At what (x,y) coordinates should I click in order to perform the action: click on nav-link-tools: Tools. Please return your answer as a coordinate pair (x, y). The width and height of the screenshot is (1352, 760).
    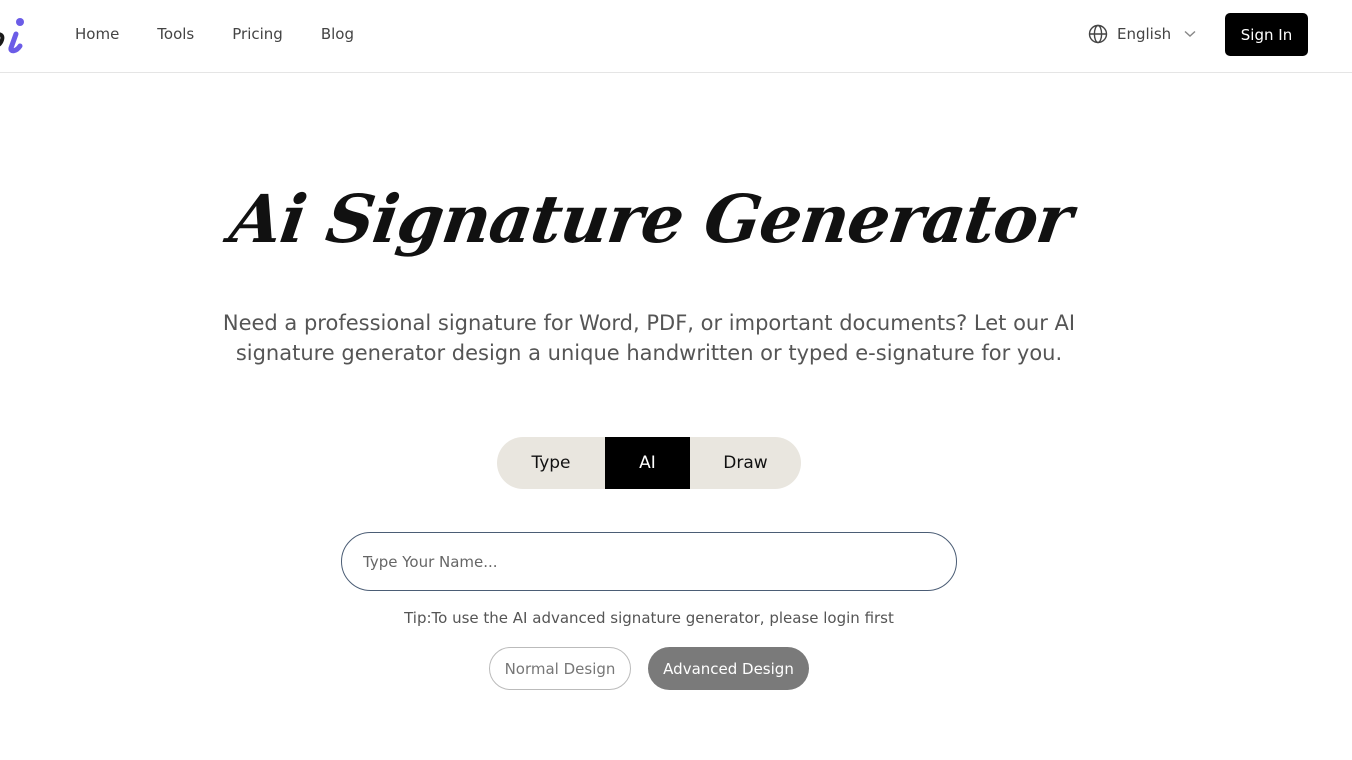
    Looking at the image, I should click on (175, 34).